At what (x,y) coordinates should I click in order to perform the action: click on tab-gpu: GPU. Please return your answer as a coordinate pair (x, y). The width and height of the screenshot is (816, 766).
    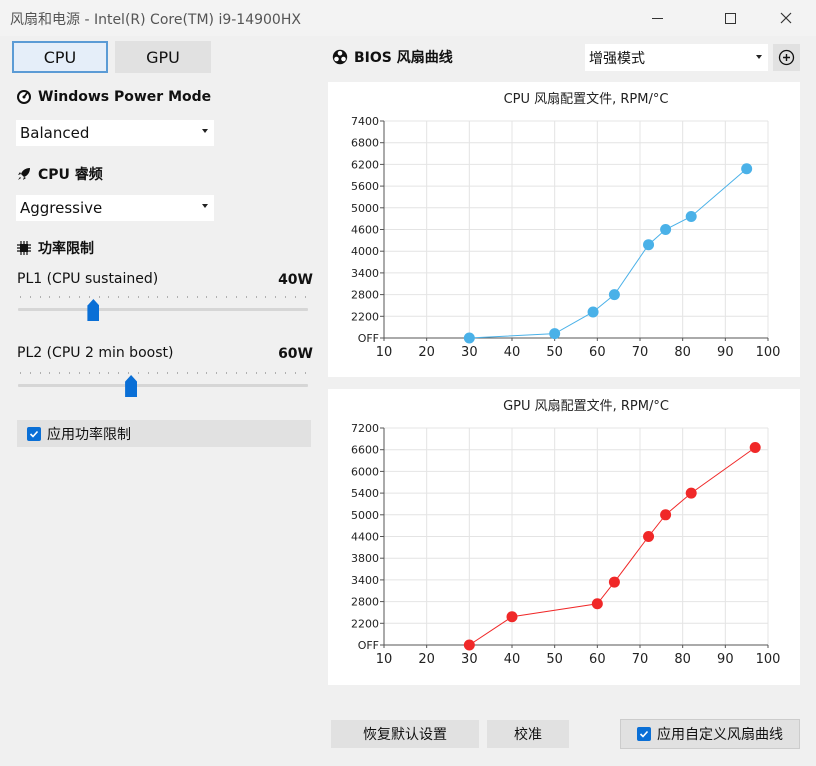
    Looking at the image, I should click on (163, 57).